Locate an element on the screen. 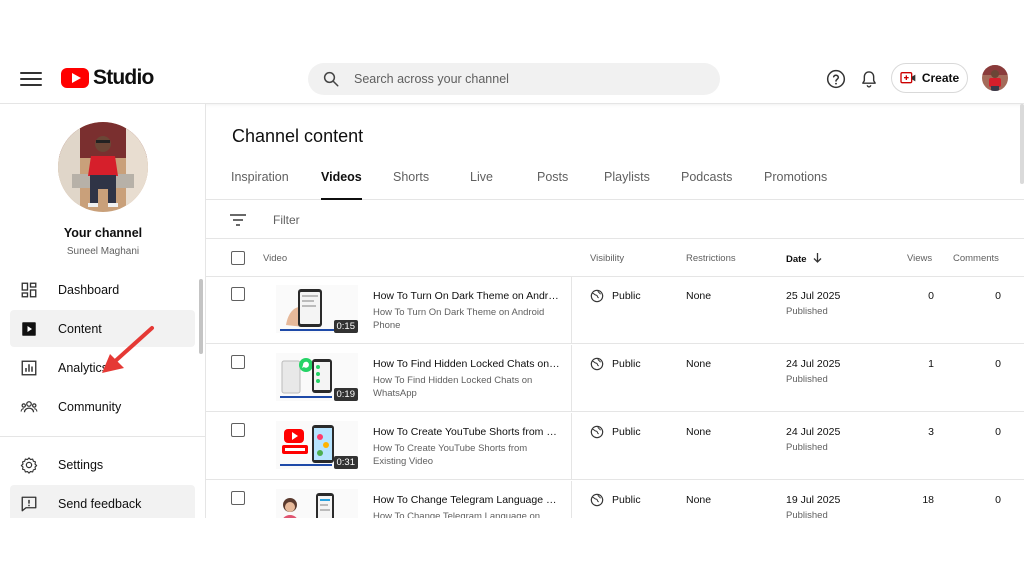 The width and height of the screenshot is (1024, 576). sidebar-item-label: Community is located at coordinates (90, 406).